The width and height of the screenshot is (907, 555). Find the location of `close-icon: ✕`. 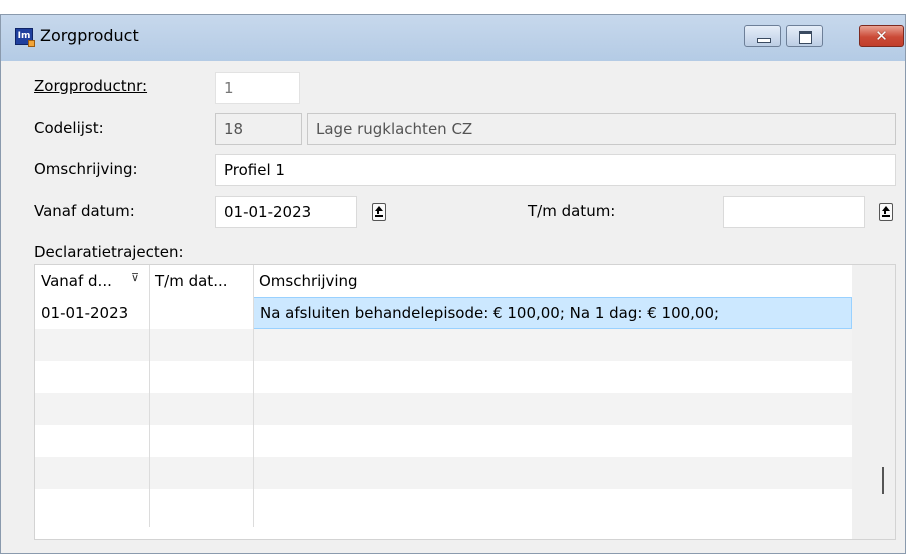

close-icon: ✕ is located at coordinates (881, 36).